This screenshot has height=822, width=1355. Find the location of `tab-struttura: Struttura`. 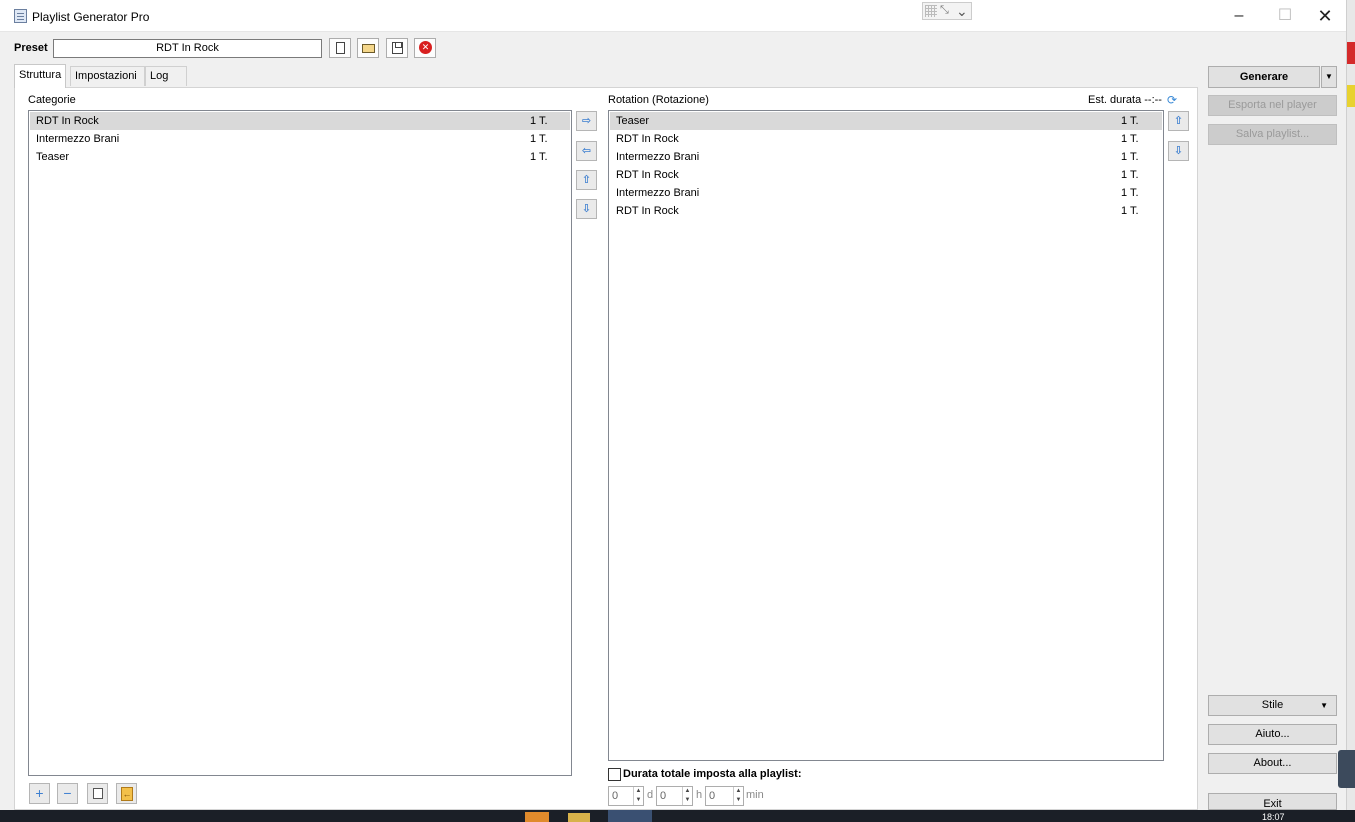

tab-struttura: Struttura is located at coordinates (40, 76).